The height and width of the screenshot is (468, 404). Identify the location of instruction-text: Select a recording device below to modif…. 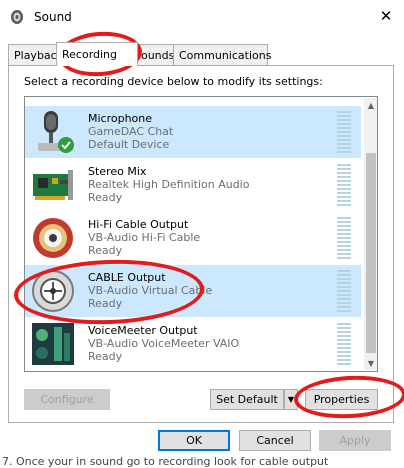
(173, 81).